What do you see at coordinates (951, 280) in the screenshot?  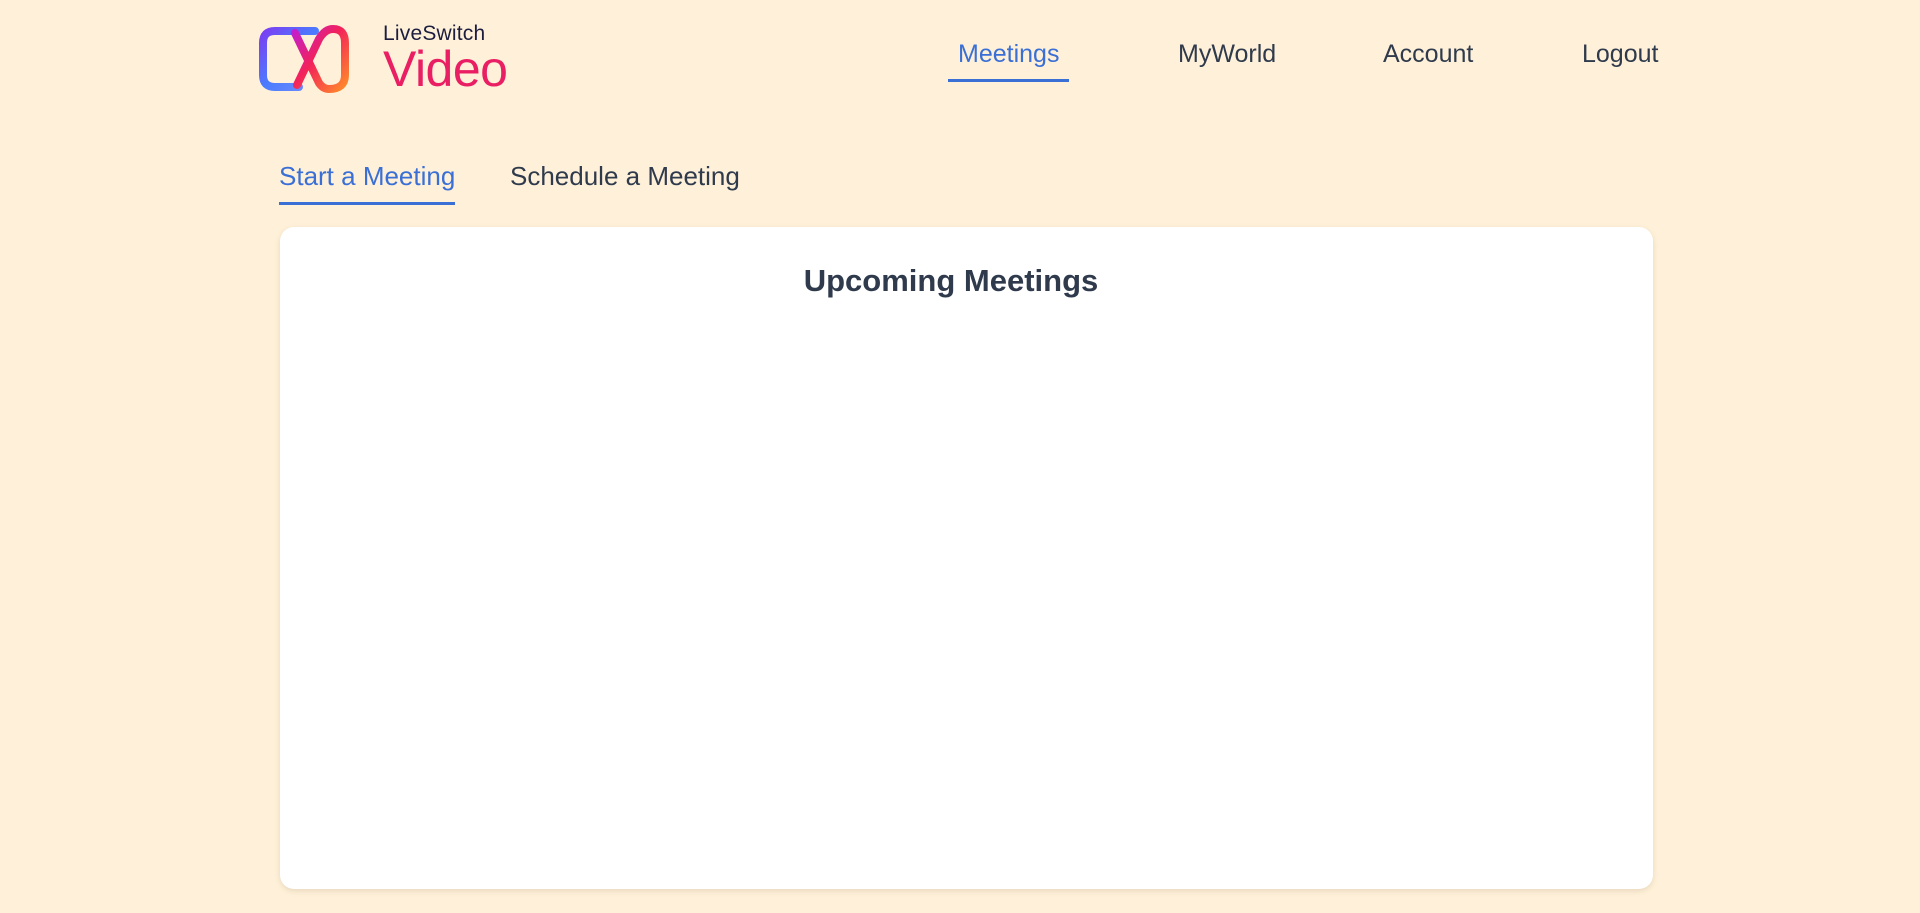 I see `card-title: Upcoming Meetings` at bounding box center [951, 280].